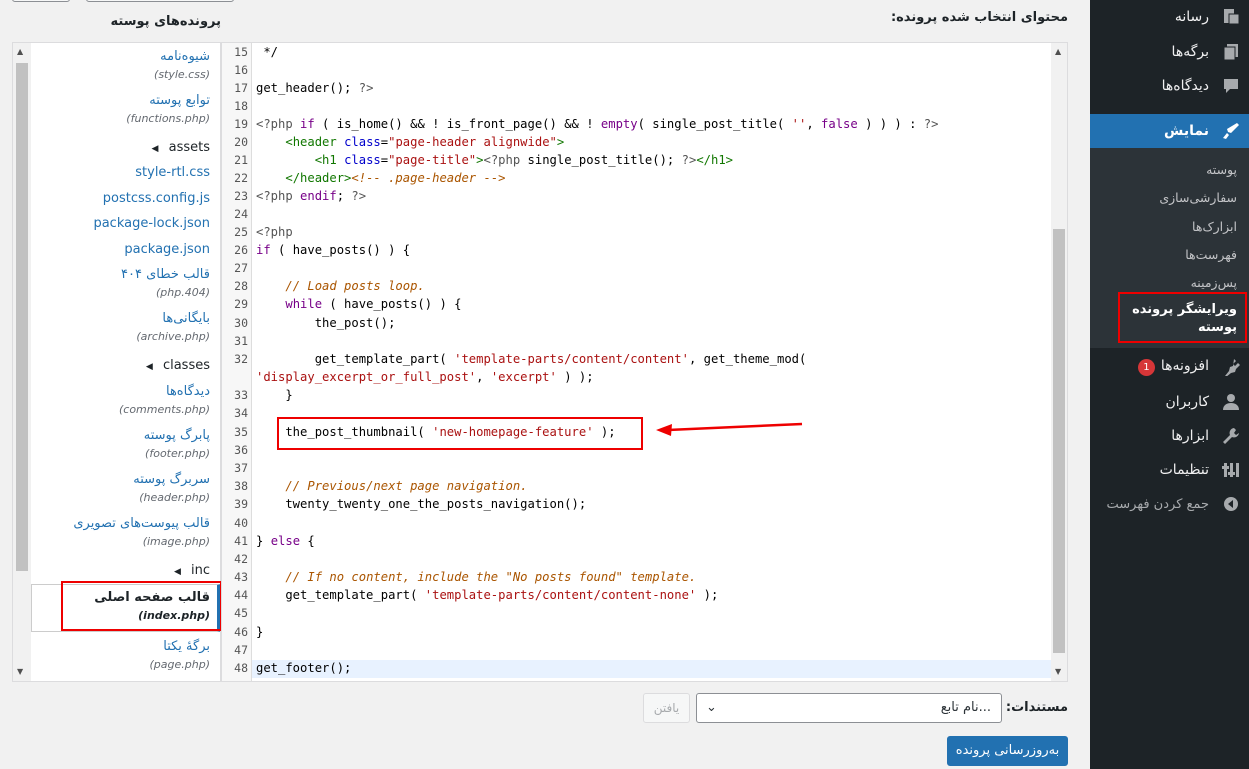 The height and width of the screenshot is (769, 1249). Describe the element at coordinates (200, 570) in the screenshot. I see `folder-name: inc` at that location.